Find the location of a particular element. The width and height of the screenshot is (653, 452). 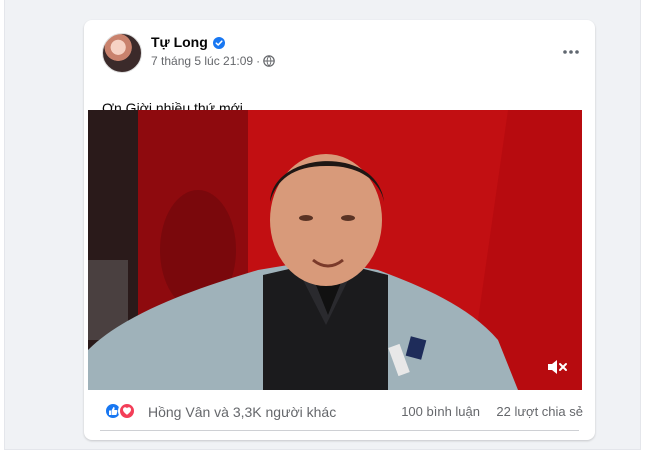

love-icon is located at coordinates (127, 411).